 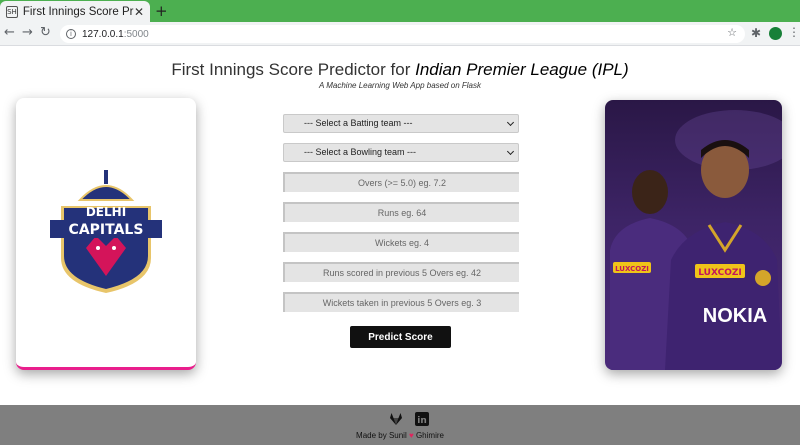 What do you see at coordinates (401, 152) in the screenshot?
I see `bowling-team-select: --- Select a Bowling team ---` at bounding box center [401, 152].